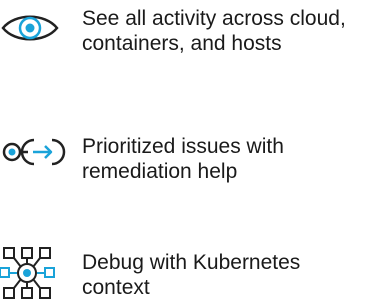 Image resolution: width=389 pixels, height=307 pixels. Describe the element at coordinates (33, 273) in the screenshot. I see `kubernetes-cluster-icon` at that location.